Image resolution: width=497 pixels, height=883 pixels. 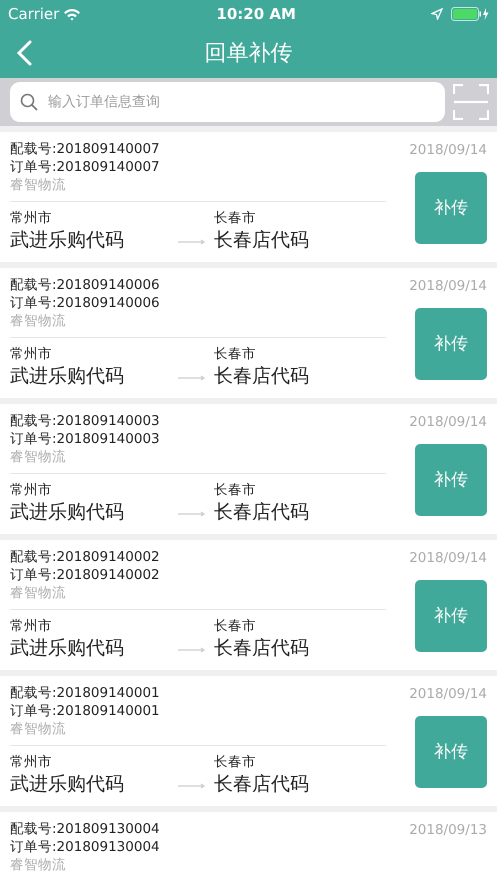 What do you see at coordinates (85, 557) in the screenshot?
I see `load-number: 配载号:201809140002` at bounding box center [85, 557].